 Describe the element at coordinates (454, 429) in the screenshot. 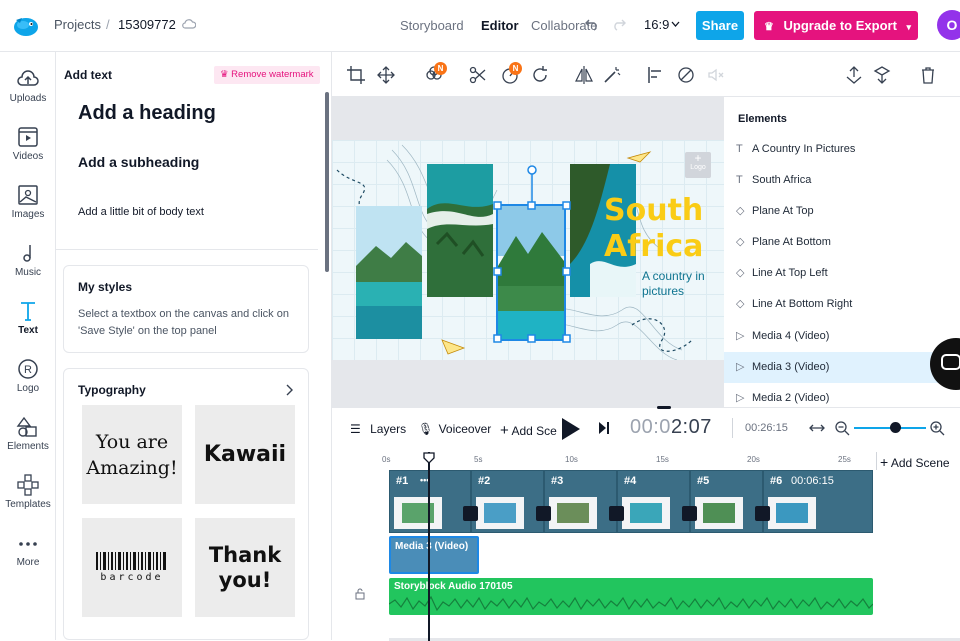

I see `voiceover-button: 🎙 Voiceover` at that location.